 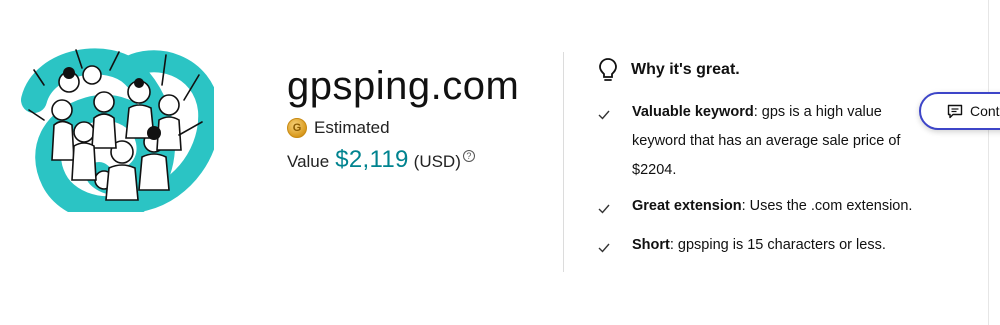 I want to click on value-row: Value $2,119 (USD) ?, so click(x=403, y=160).